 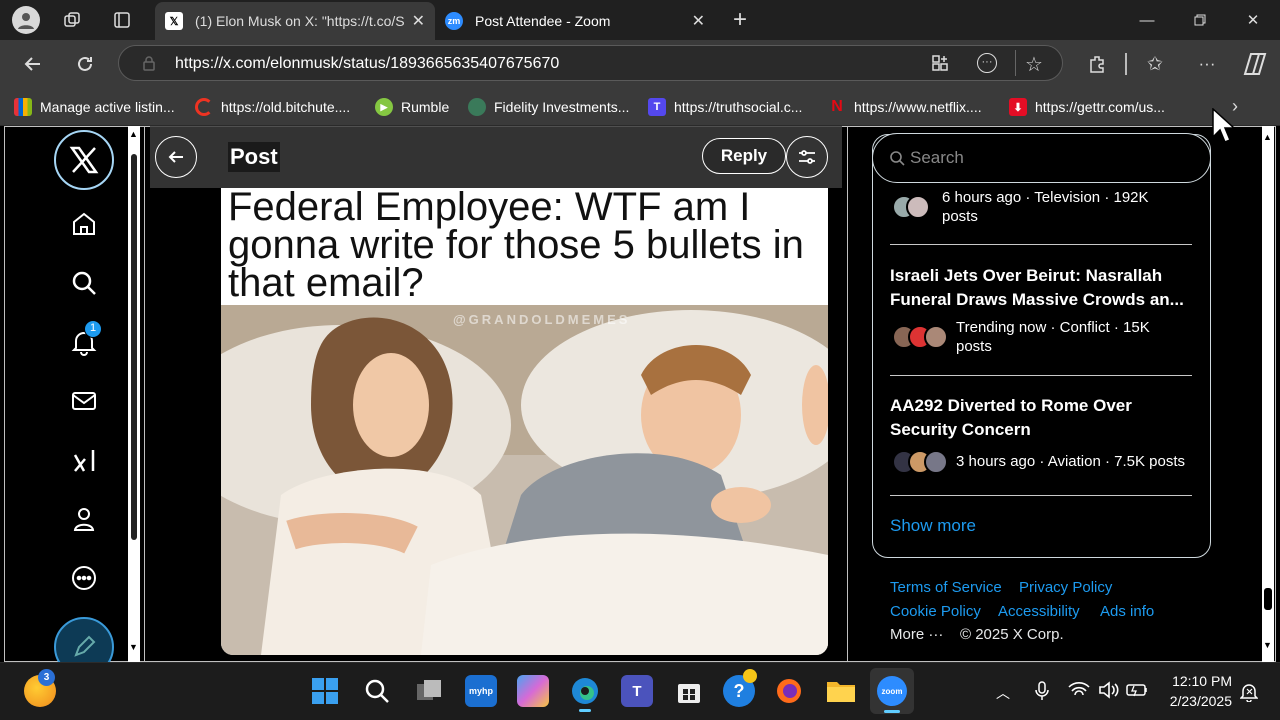 I want to click on windows-start-icon, so click(x=325, y=691).